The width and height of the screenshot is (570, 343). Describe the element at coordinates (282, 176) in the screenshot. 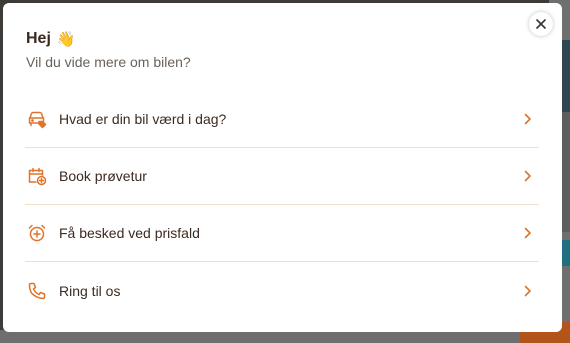

I see `menu-item-test-drive: Book prøvetur` at that location.